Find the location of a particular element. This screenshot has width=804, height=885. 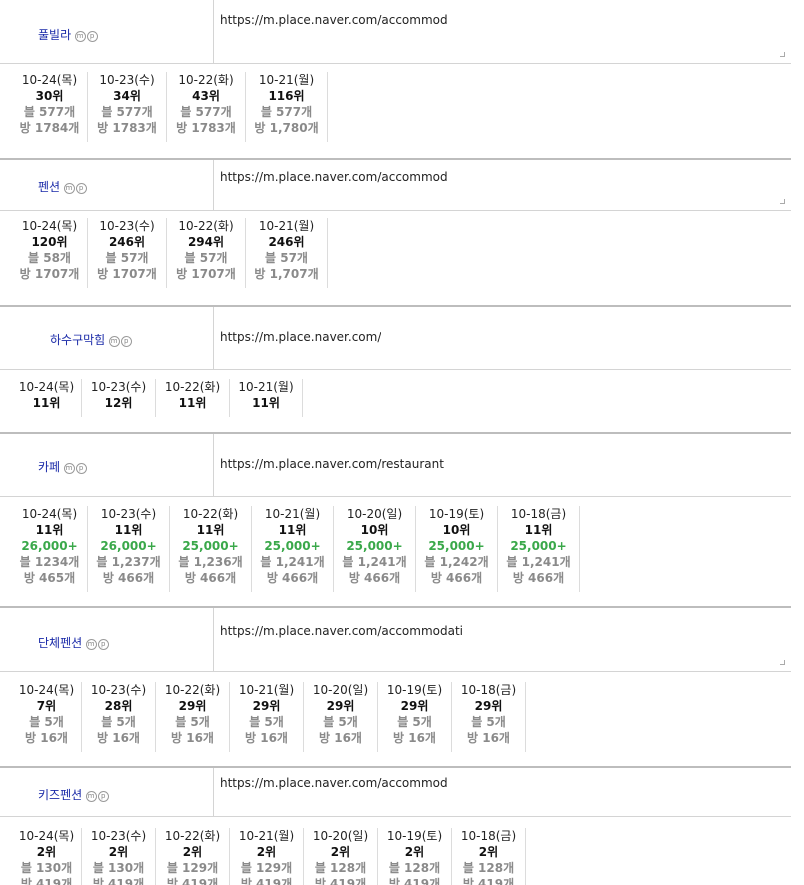

keyword-label: 키즈펜션 is located at coordinates (60, 795).